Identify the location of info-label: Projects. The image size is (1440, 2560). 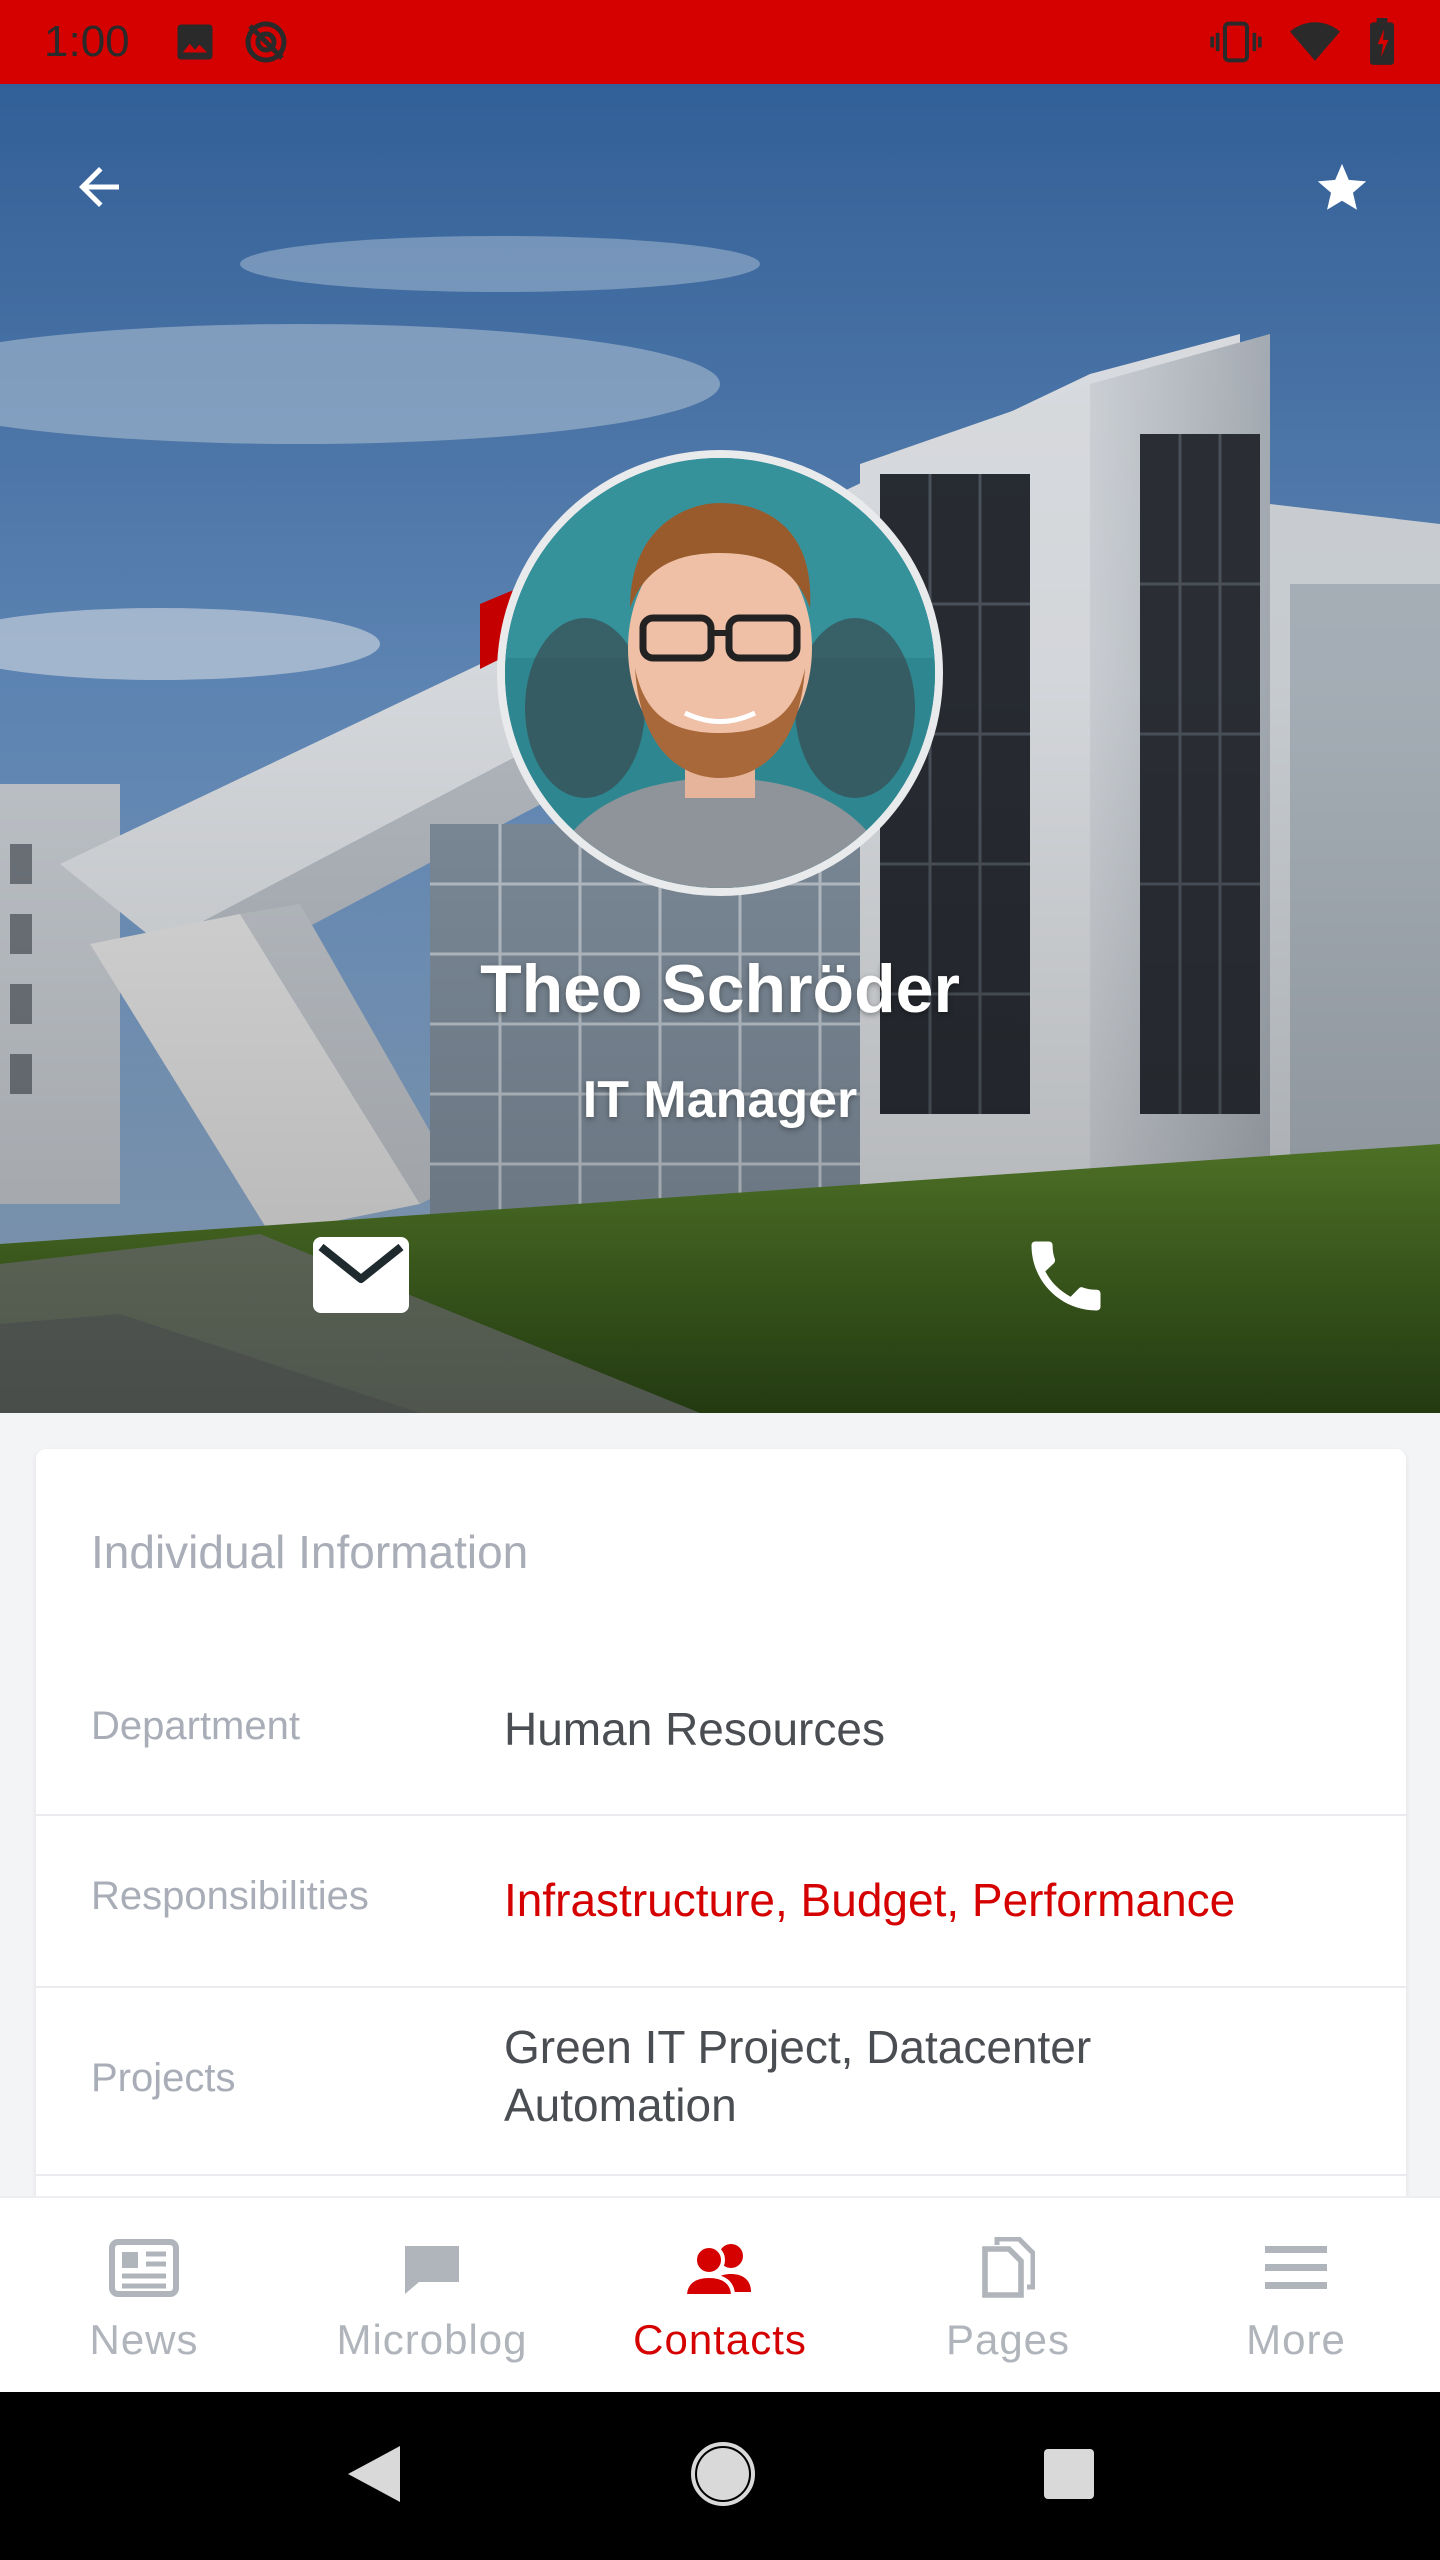
(163, 2078).